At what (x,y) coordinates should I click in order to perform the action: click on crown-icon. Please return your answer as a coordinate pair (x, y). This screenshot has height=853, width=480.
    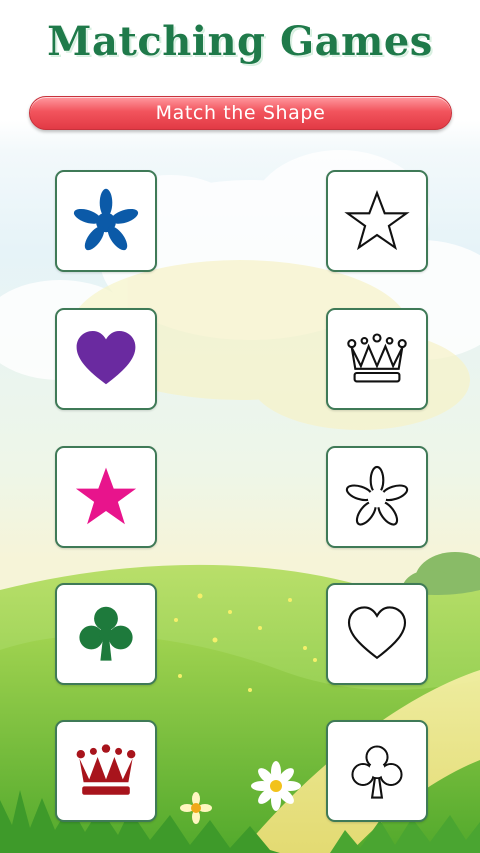
    Looking at the image, I should click on (106, 769).